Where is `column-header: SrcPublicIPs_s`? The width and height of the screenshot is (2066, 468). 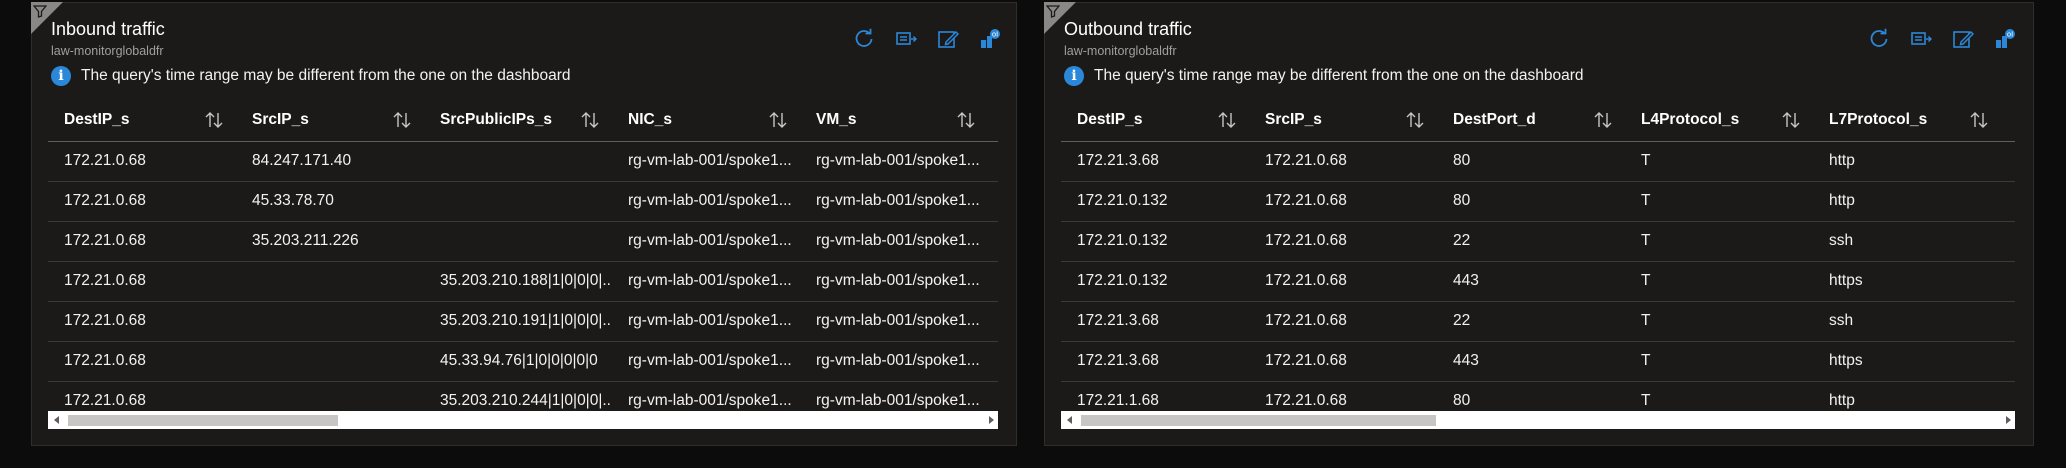 column-header: SrcPublicIPs_s is located at coordinates (518, 120).